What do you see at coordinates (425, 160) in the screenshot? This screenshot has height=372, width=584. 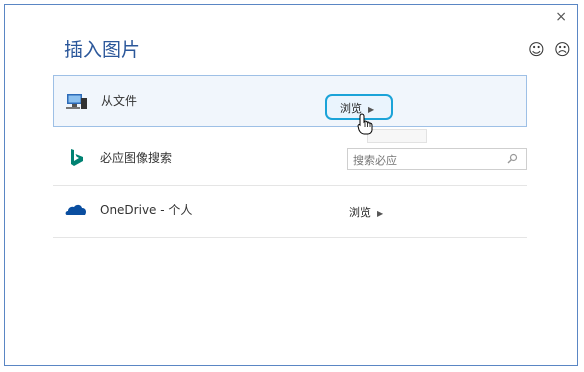 I see `bing-search-input` at bounding box center [425, 160].